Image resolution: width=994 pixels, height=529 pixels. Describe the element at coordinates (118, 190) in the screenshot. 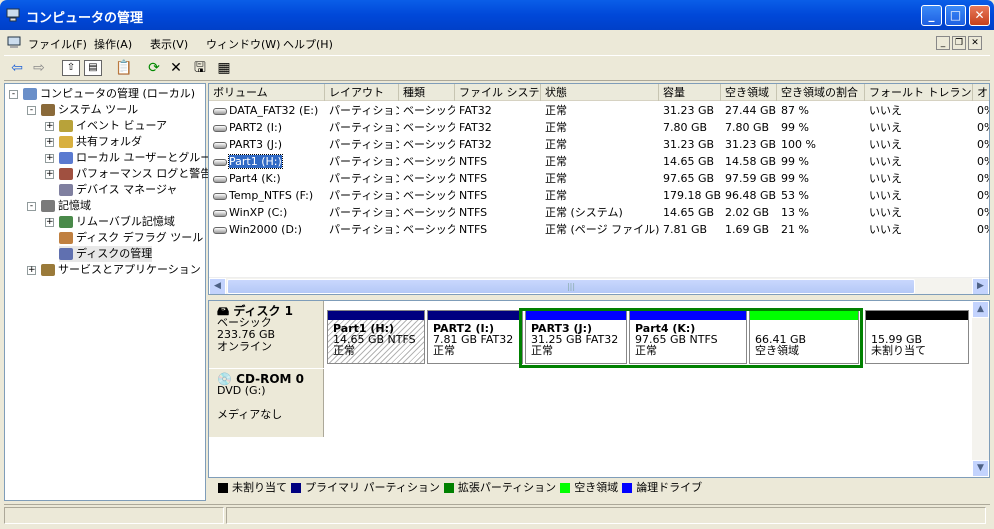

I see `tree-item-6: デバイス マネージャ` at that location.